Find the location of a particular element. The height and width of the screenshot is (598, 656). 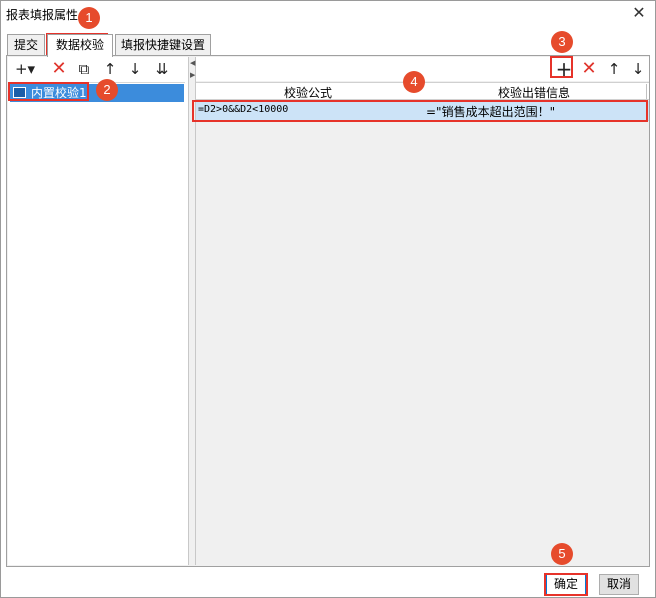

tab-data-validation: 数据校验 is located at coordinates (80, 45).